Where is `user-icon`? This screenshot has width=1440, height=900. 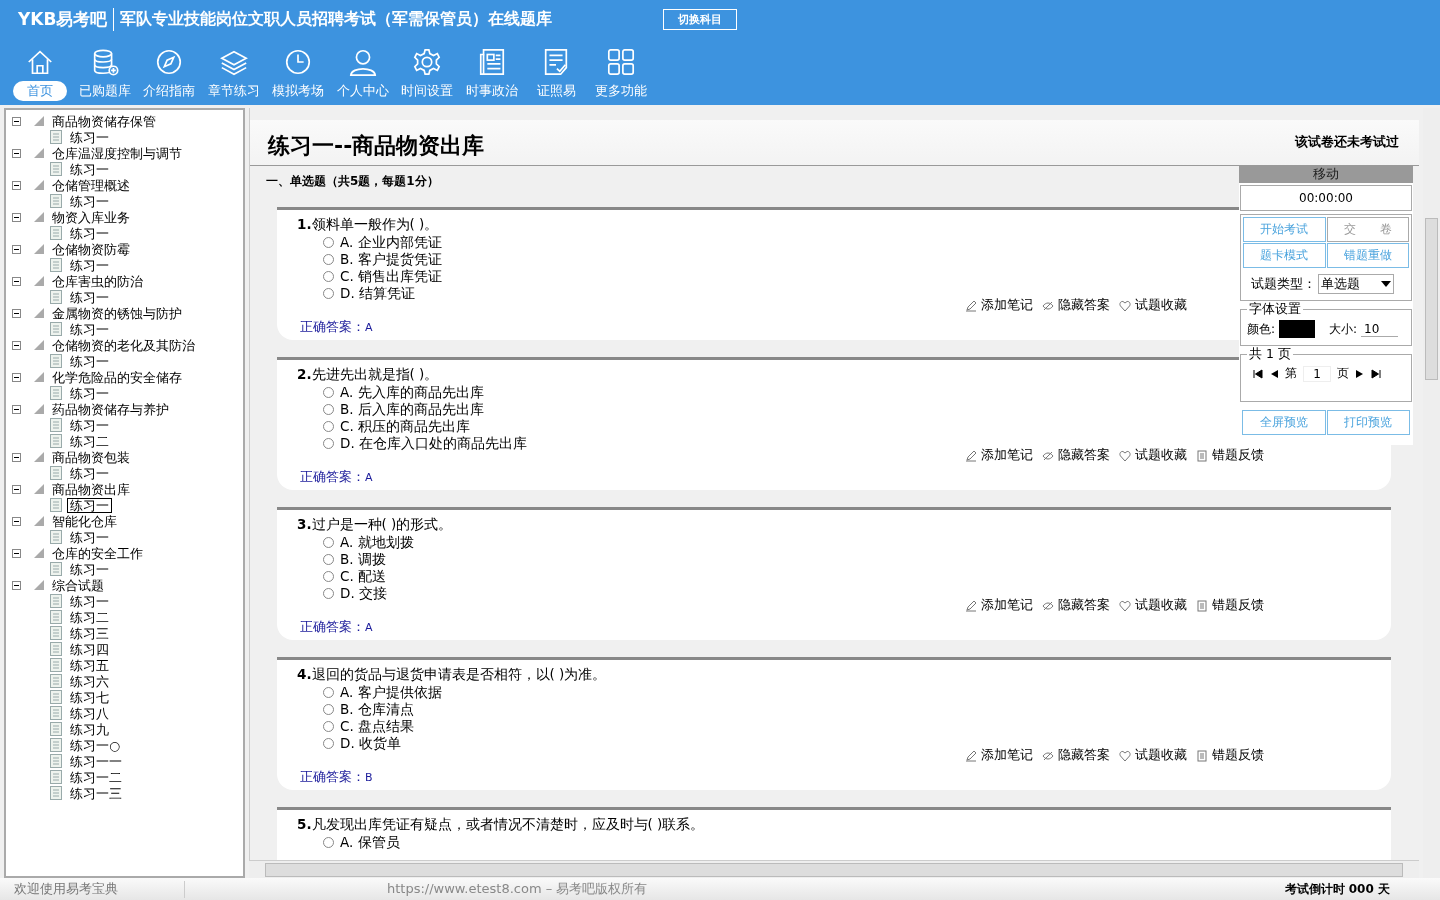 user-icon is located at coordinates (362, 62).